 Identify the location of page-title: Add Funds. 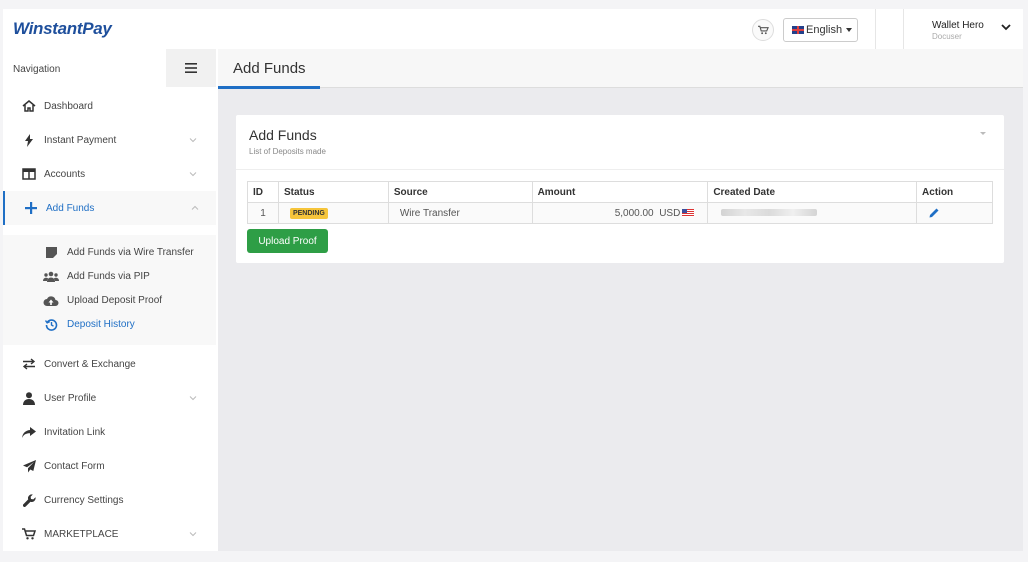
(269, 68).